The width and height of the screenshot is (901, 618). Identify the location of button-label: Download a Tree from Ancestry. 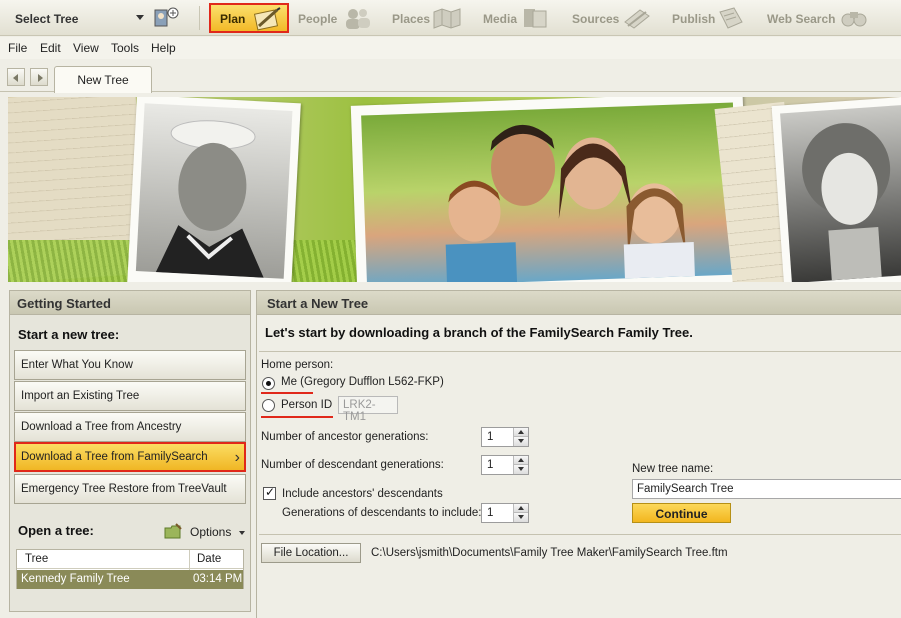
(101, 427).